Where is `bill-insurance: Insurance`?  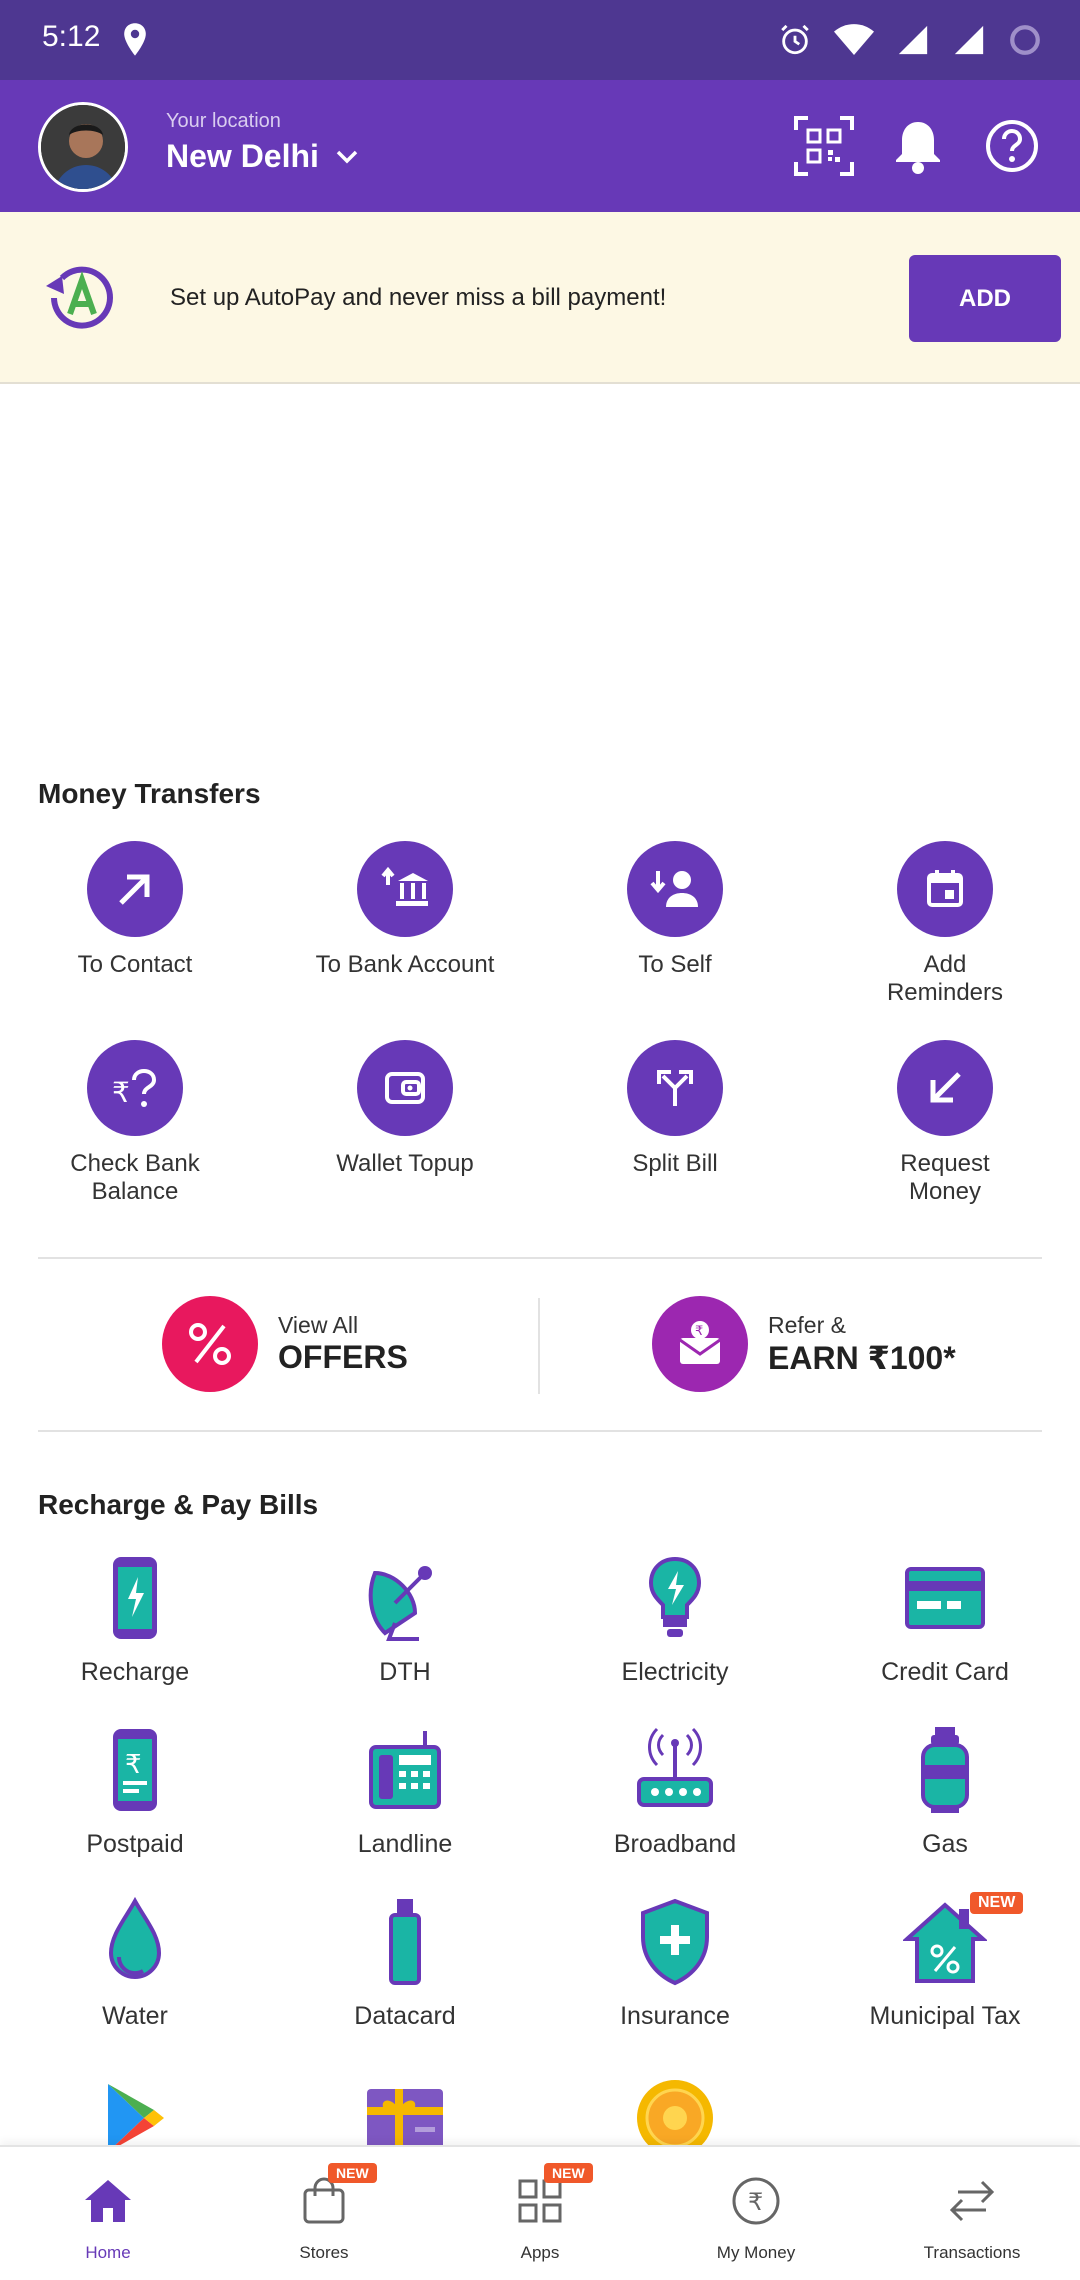 bill-insurance: Insurance is located at coordinates (675, 1961).